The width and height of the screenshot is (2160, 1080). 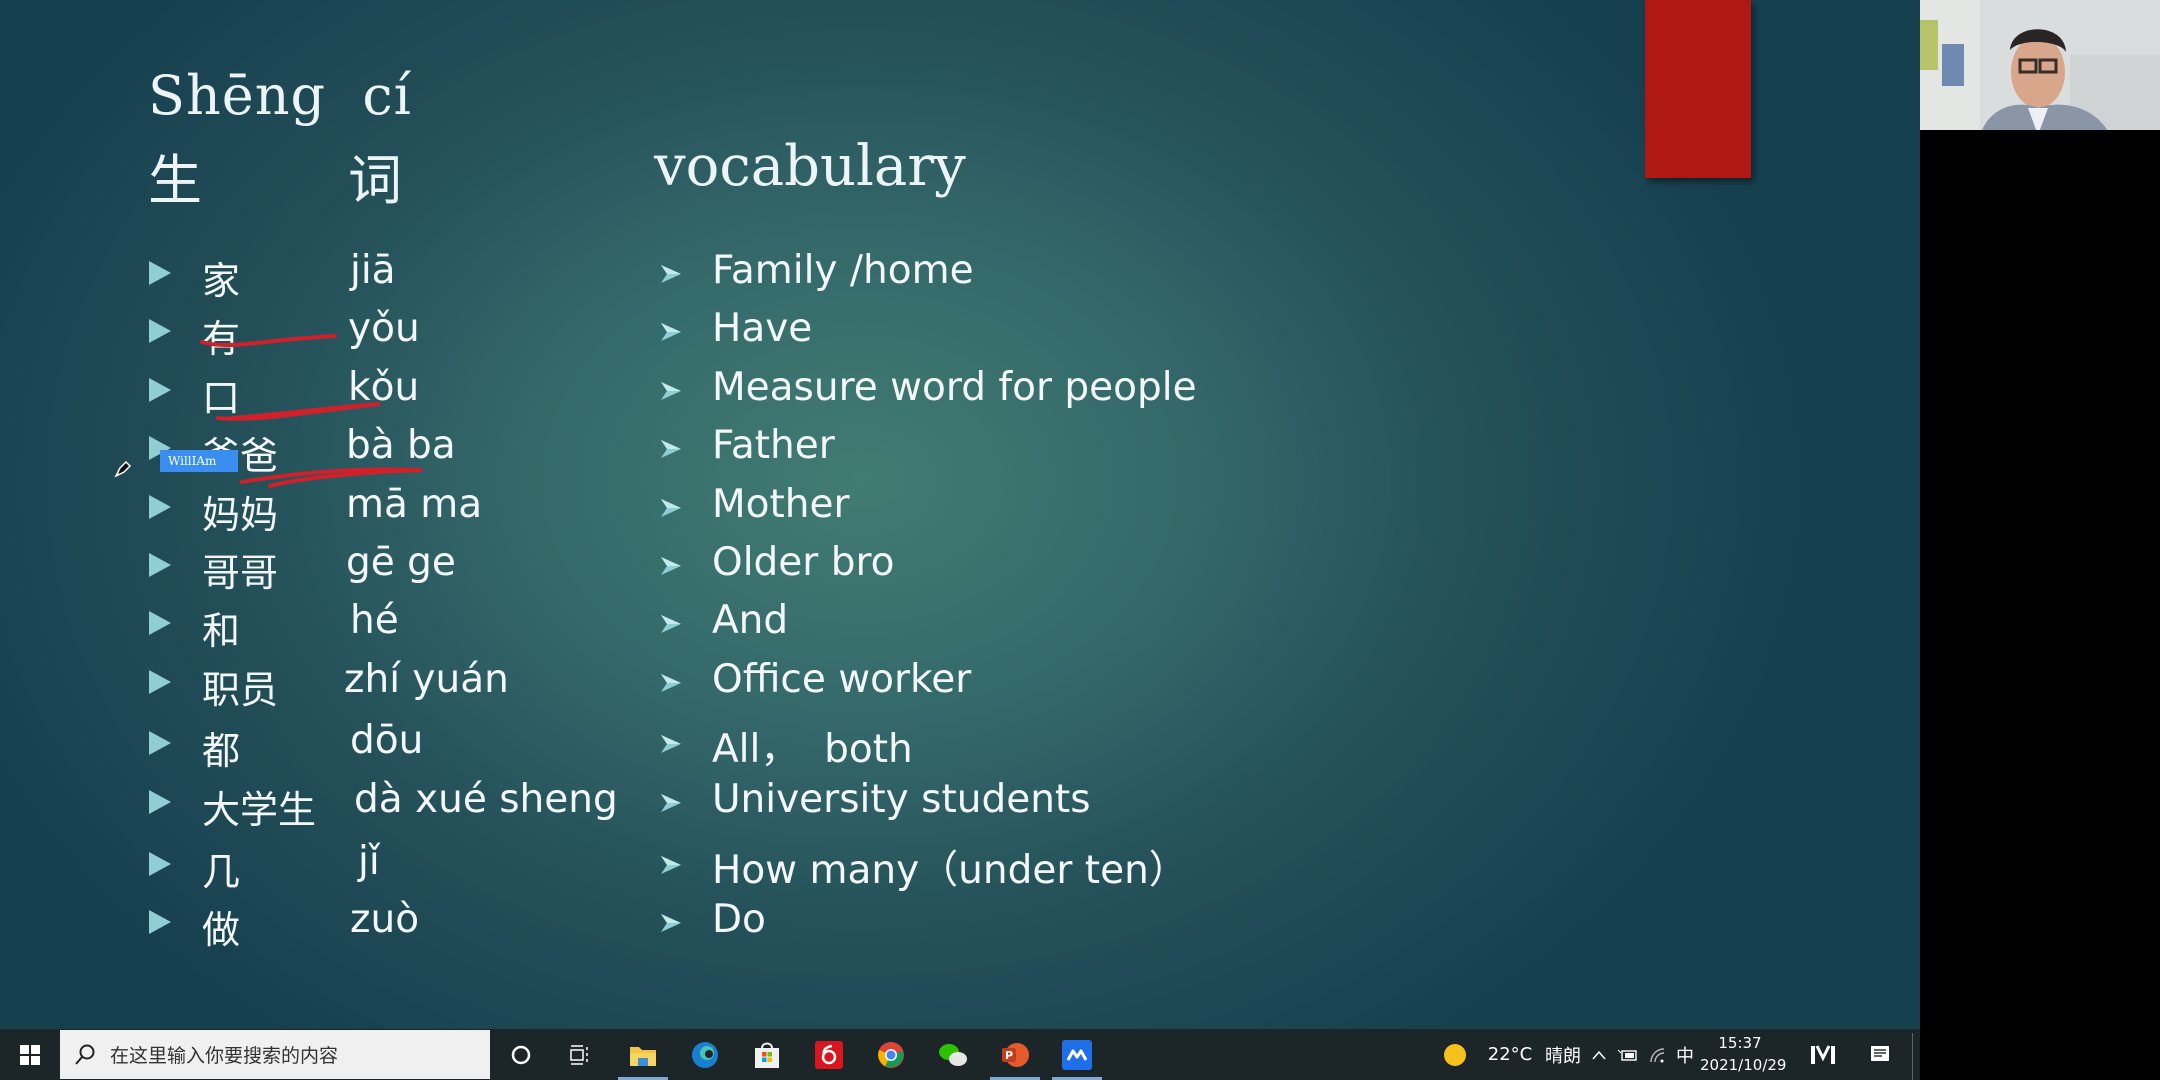 I want to click on vocab-pinyin: bà ba, so click(x=401, y=445).